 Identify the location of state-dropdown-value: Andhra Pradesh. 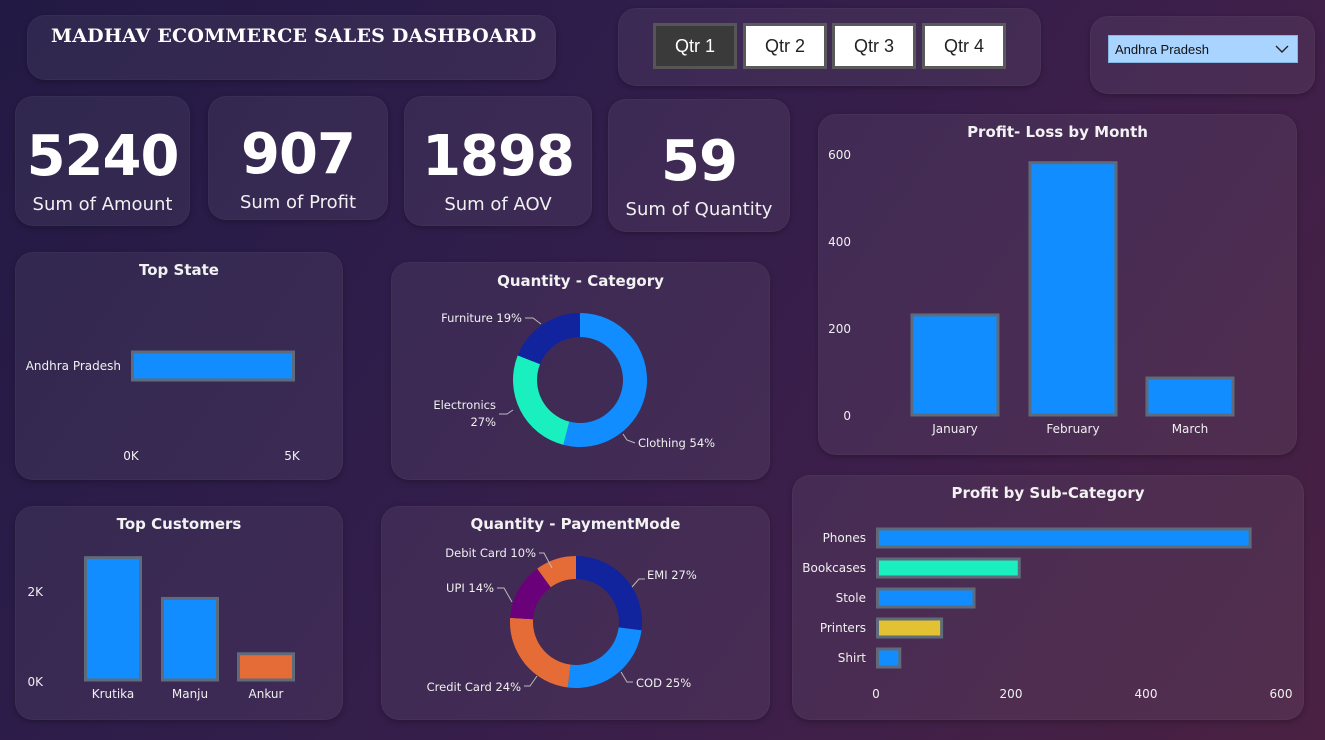
(1162, 49).